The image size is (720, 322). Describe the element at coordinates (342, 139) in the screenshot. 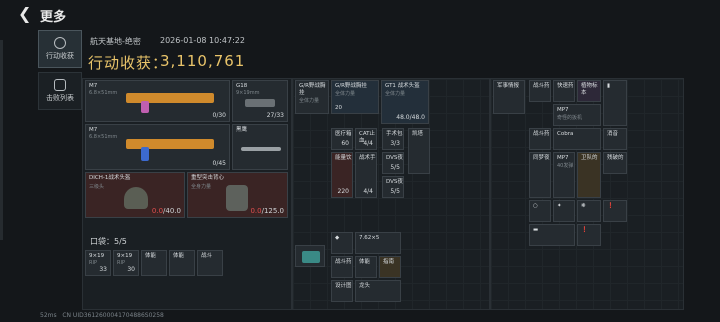

I see `rig-item: 医疗箱 60` at that location.